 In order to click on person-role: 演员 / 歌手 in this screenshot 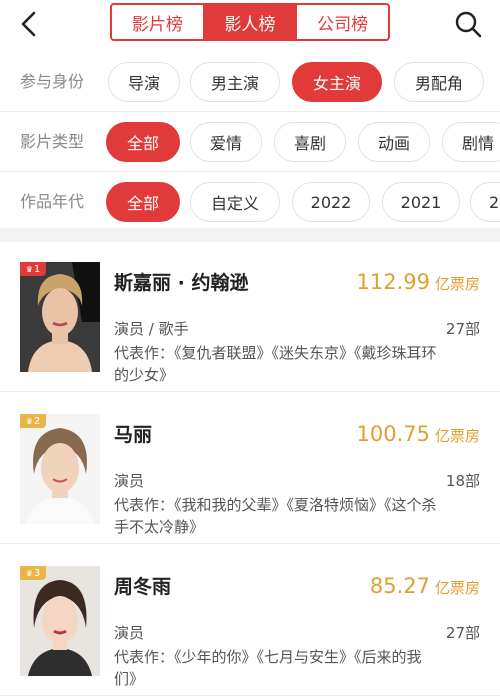, I will do `click(151, 329)`.